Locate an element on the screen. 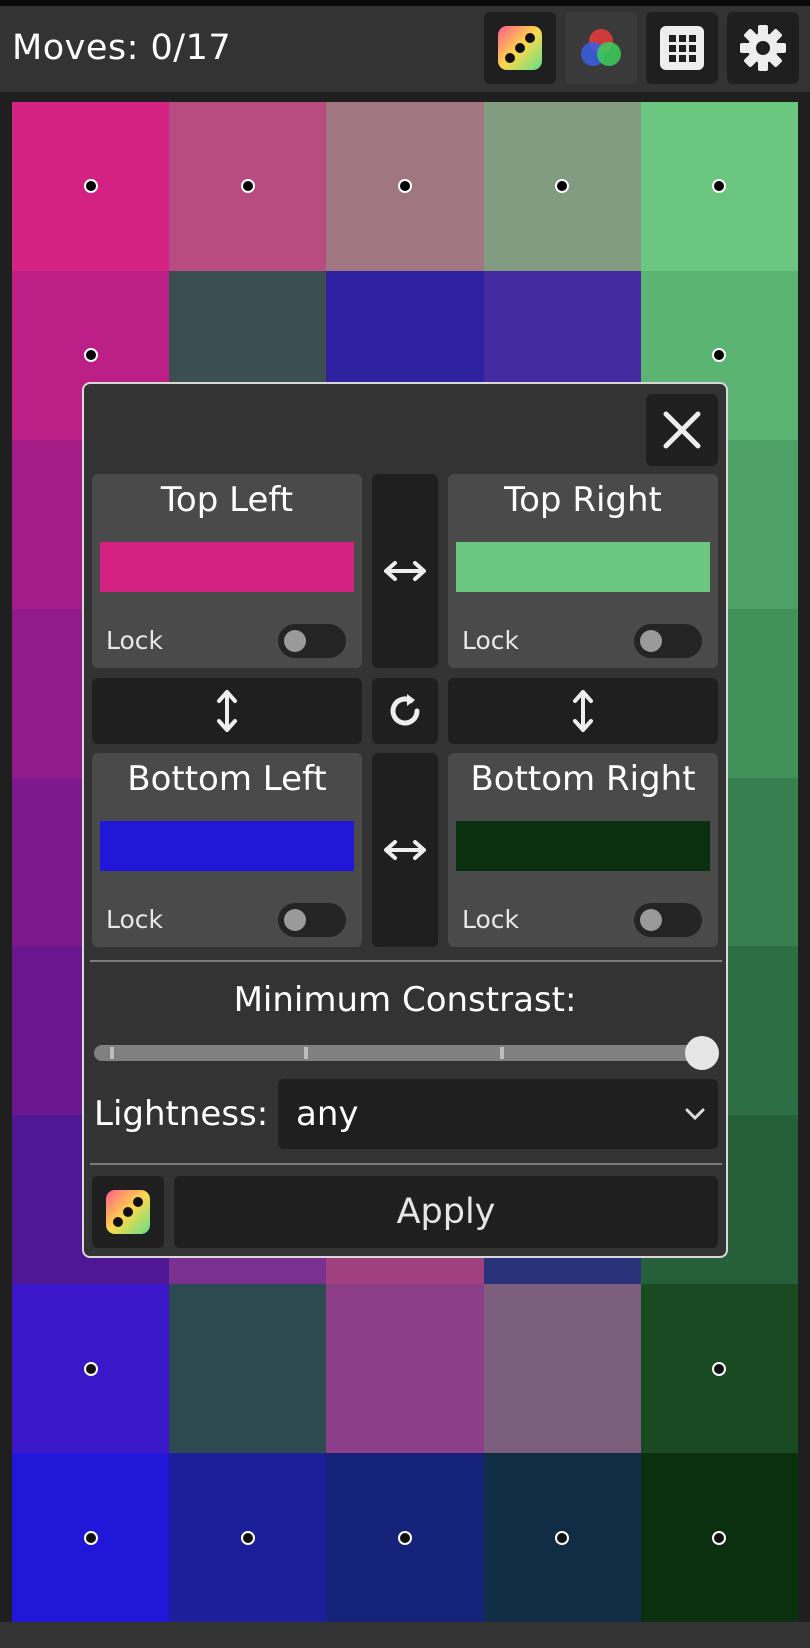 The height and width of the screenshot is (1648, 810). swap-bottom-horizontal-button is located at coordinates (405, 850).